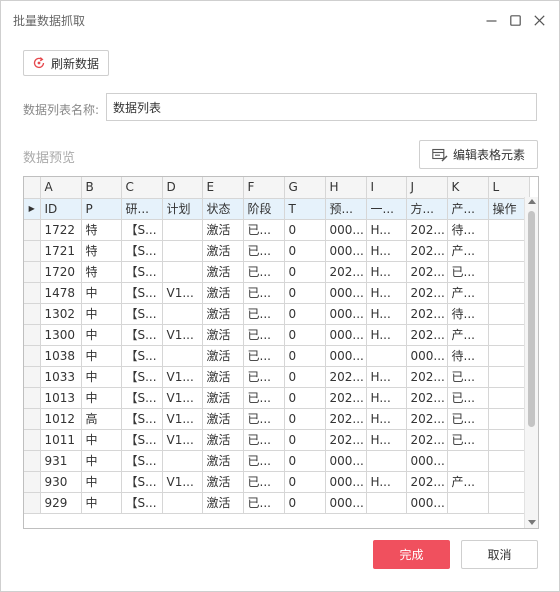 Image resolution: width=560 pixels, height=592 pixels. What do you see at coordinates (182, 188) in the screenshot?
I see `column-letter: D` at bounding box center [182, 188].